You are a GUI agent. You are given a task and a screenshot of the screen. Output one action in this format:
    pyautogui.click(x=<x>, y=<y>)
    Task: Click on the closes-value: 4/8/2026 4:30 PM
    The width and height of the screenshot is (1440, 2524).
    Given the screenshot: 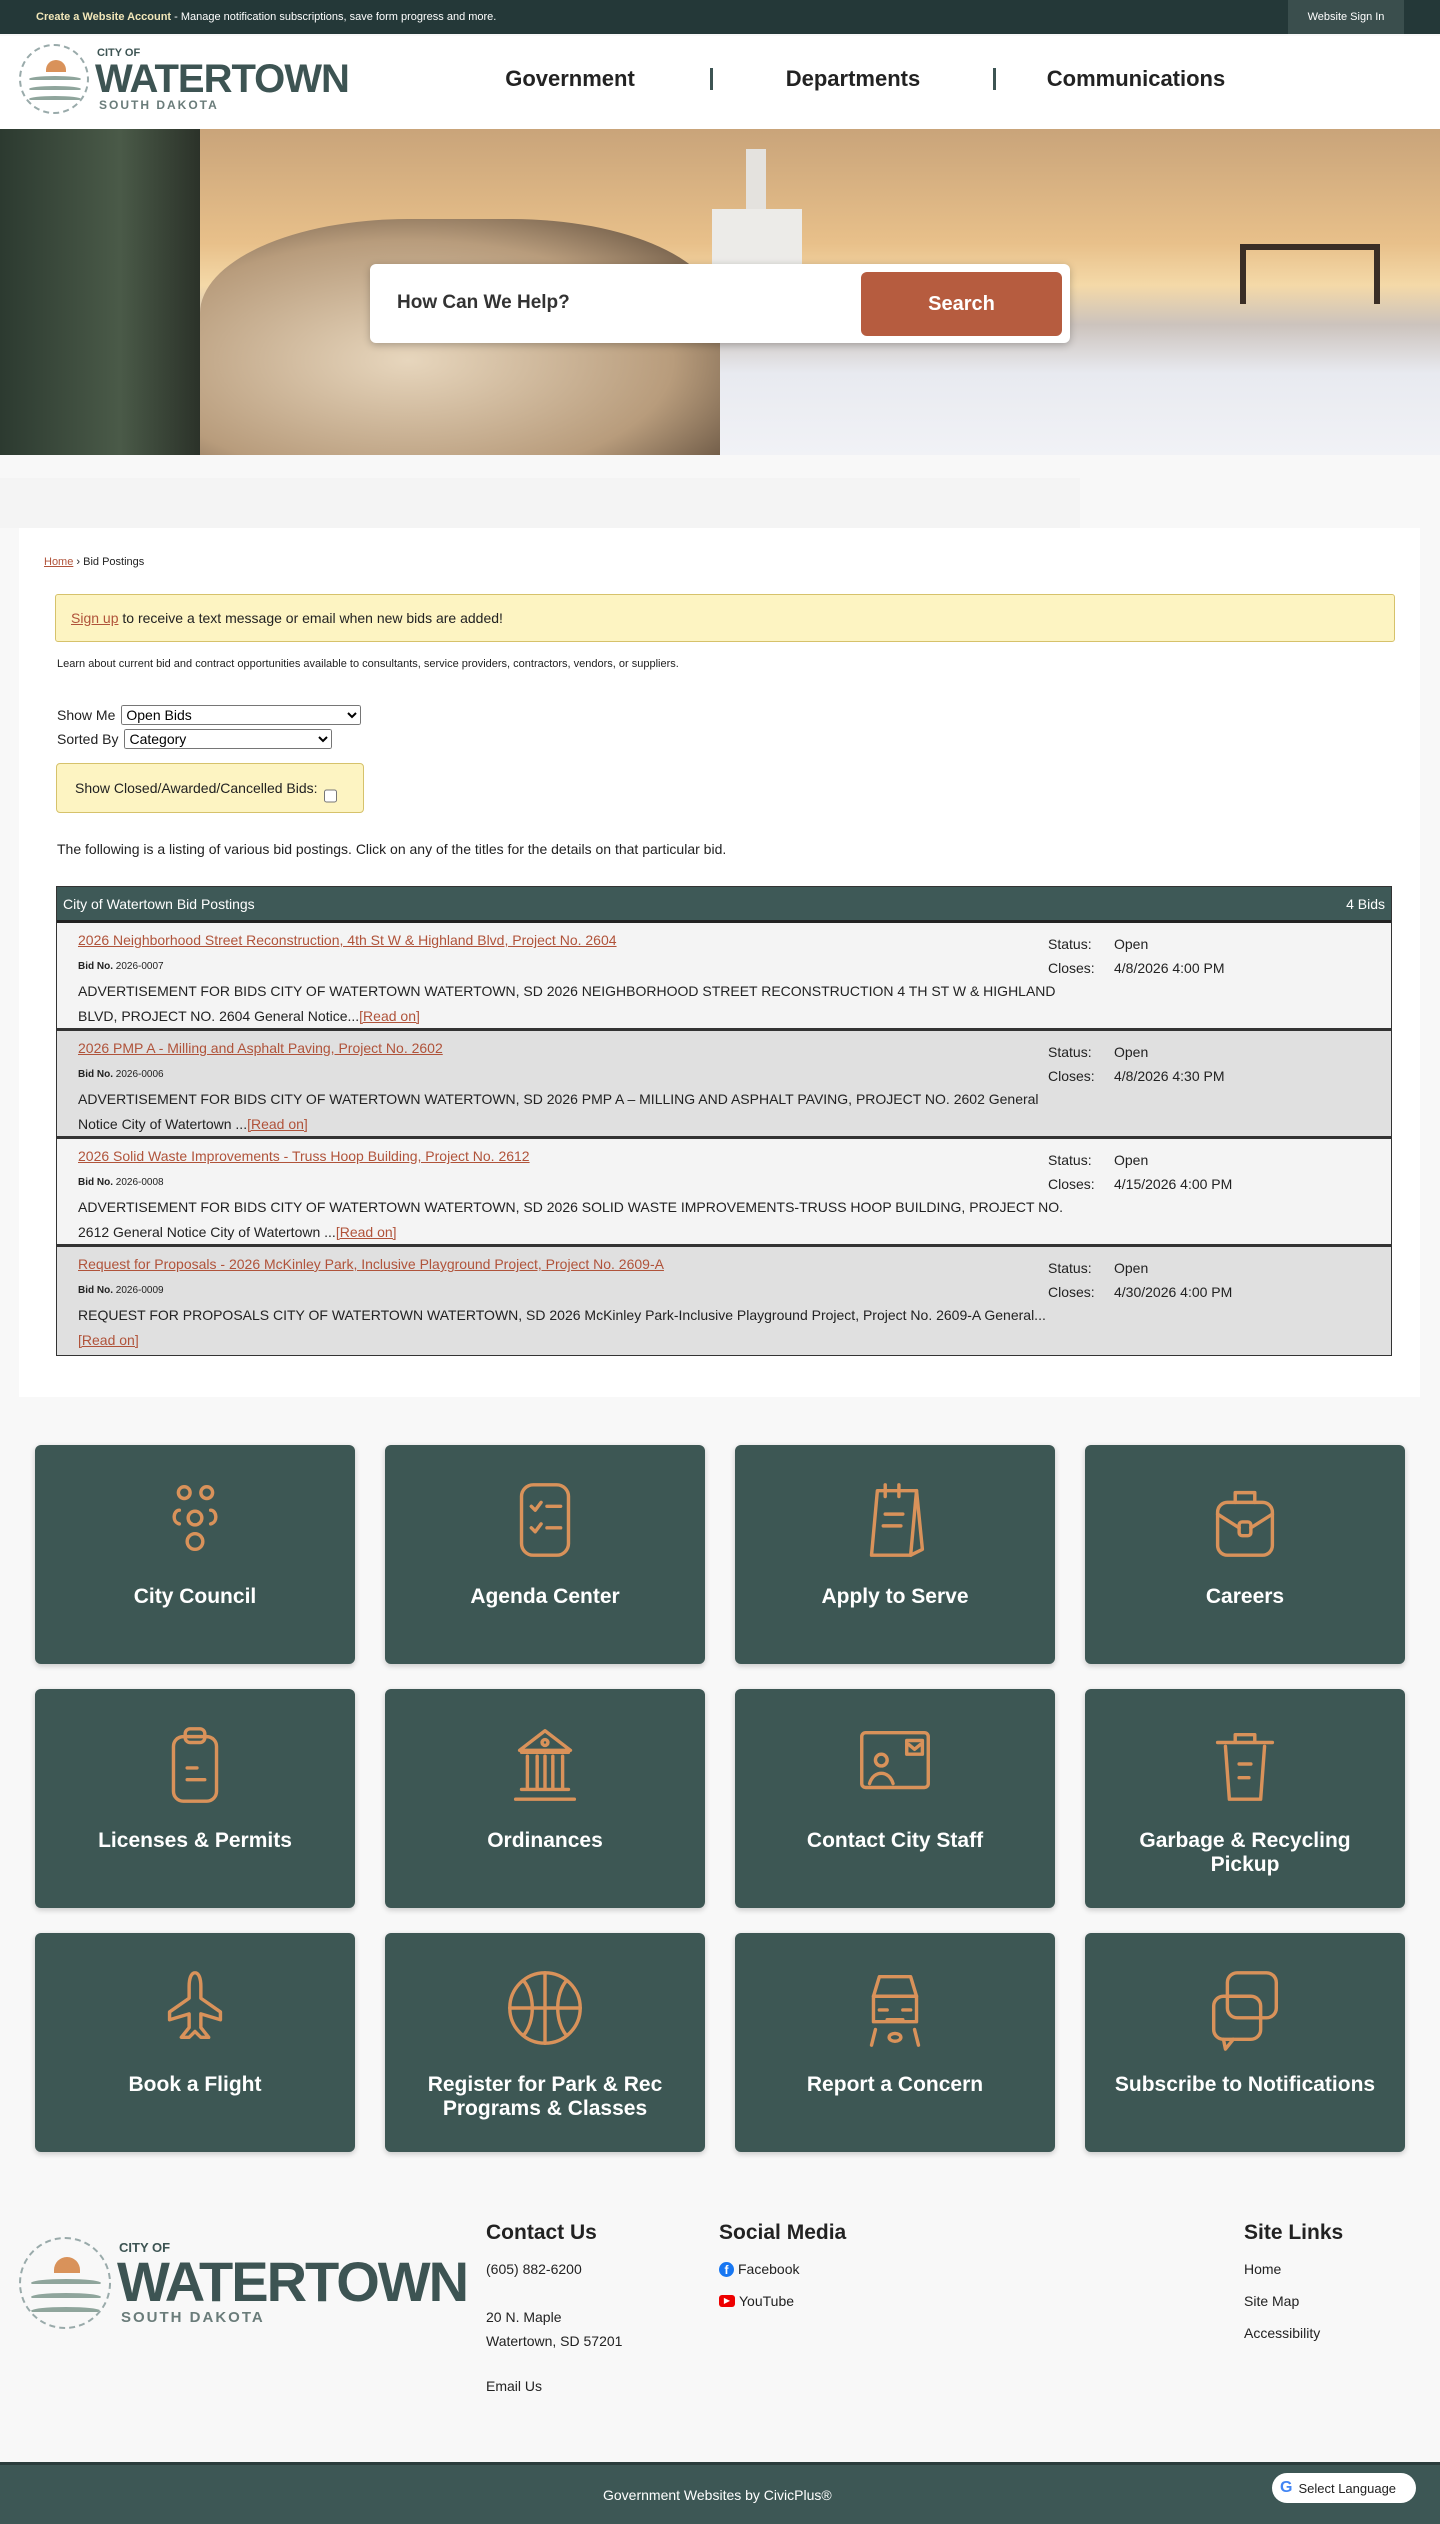 What is the action you would take?
    pyautogui.click(x=1169, y=1076)
    